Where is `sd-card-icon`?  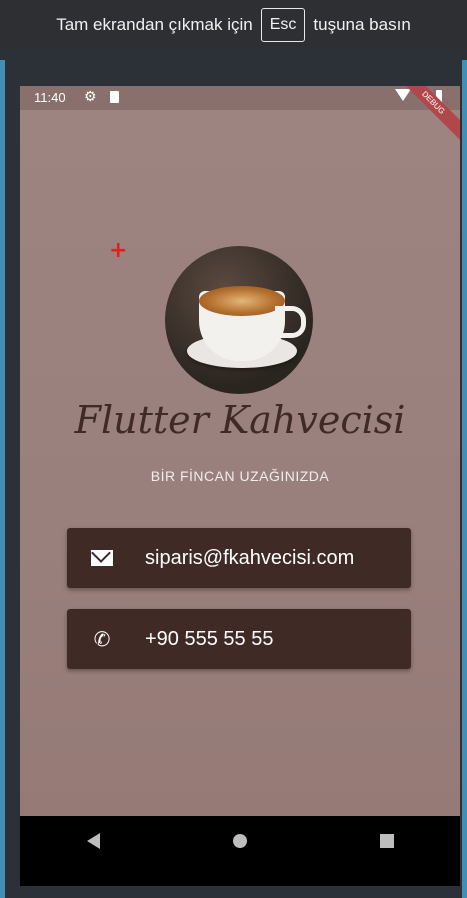 sd-card-icon is located at coordinates (114, 97).